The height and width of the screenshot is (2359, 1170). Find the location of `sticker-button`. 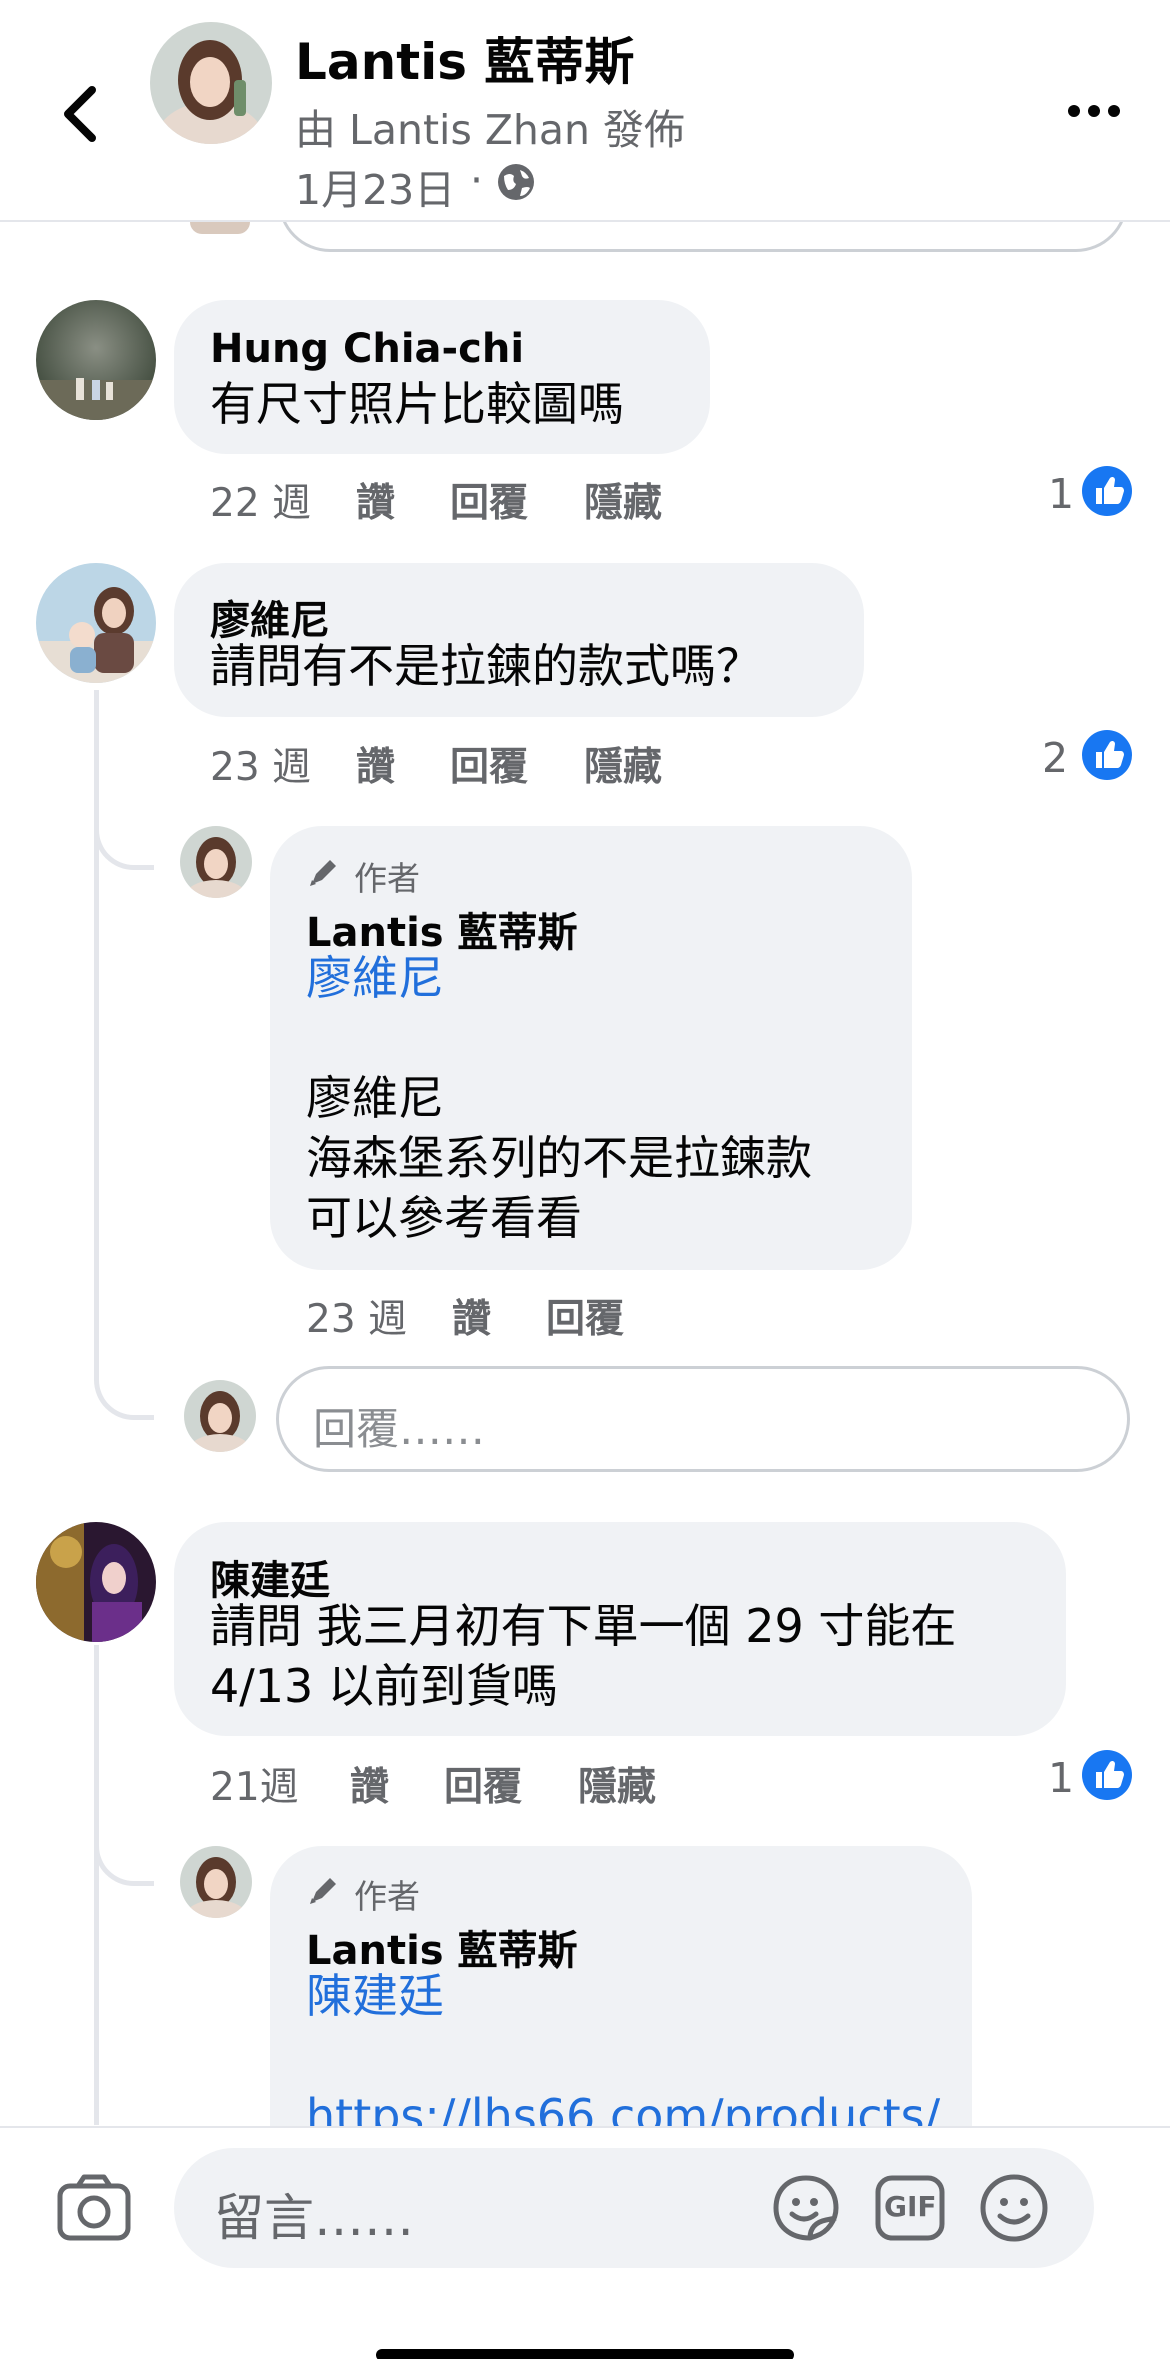

sticker-button is located at coordinates (806, 2208).